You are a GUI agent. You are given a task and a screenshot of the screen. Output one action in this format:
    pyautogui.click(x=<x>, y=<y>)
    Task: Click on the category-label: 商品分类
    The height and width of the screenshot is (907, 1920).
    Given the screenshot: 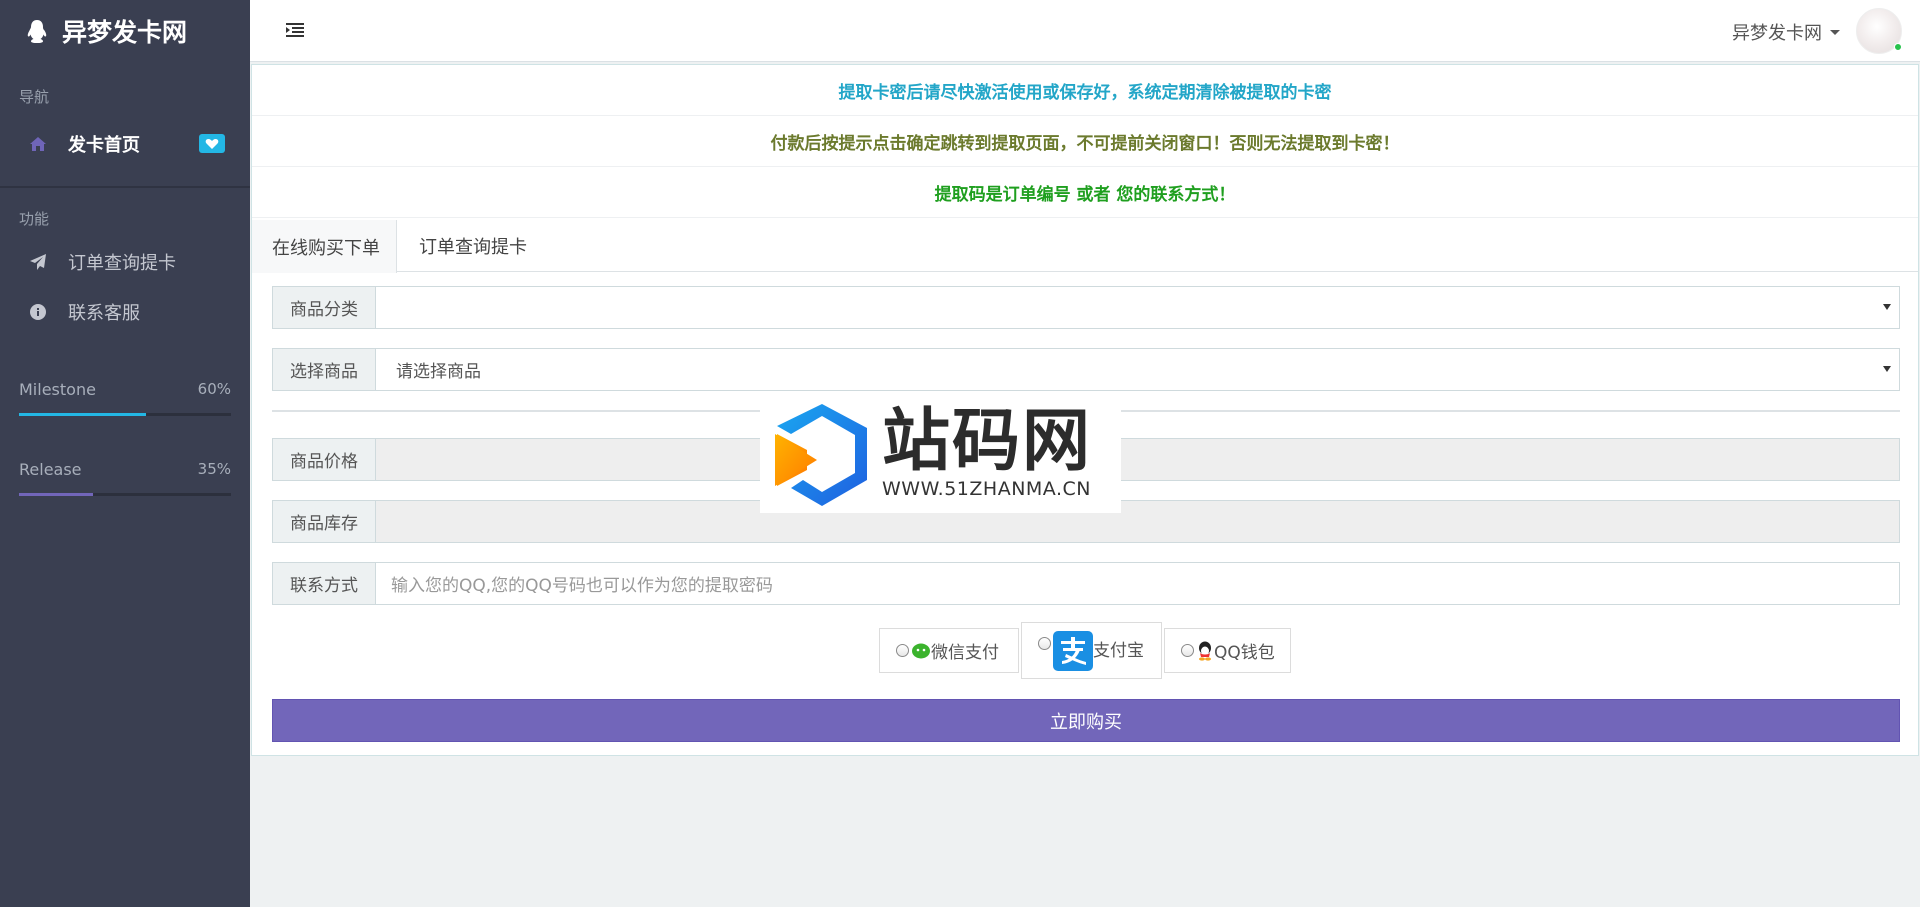 What is the action you would take?
    pyautogui.click(x=323, y=307)
    